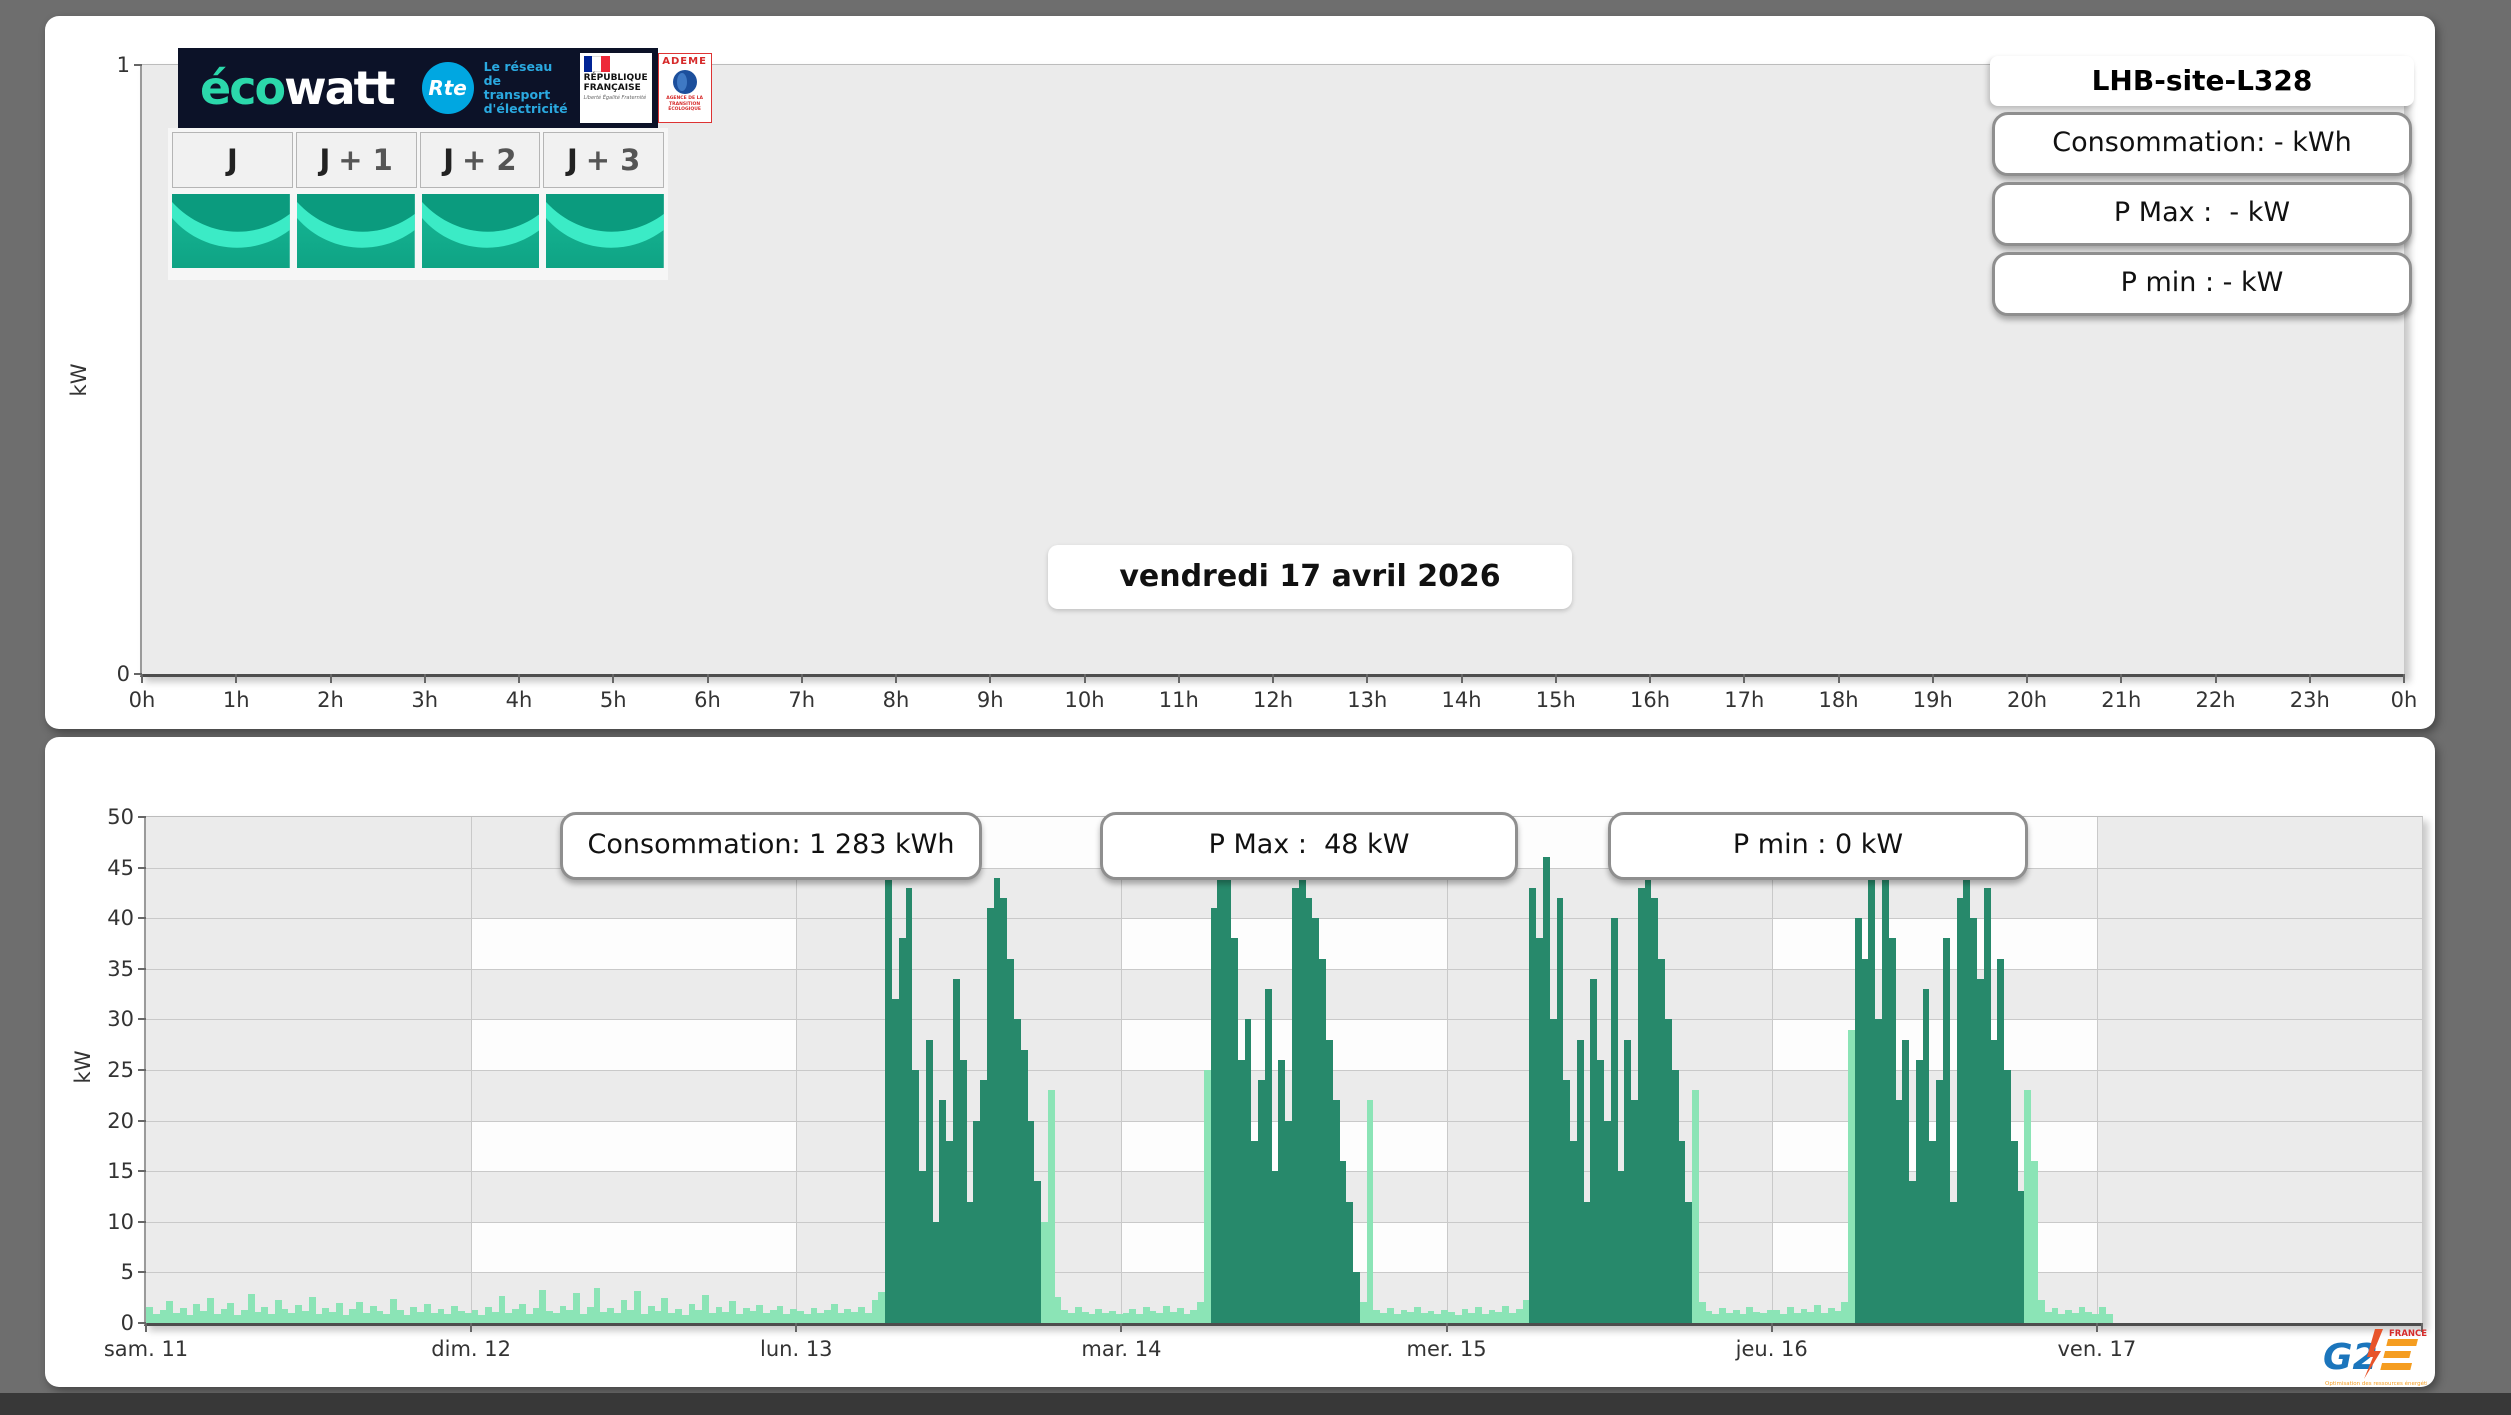 The height and width of the screenshot is (1415, 2511). Describe the element at coordinates (120, 918) in the screenshot. I see `week-chart-ytick-label: 40` at that location.